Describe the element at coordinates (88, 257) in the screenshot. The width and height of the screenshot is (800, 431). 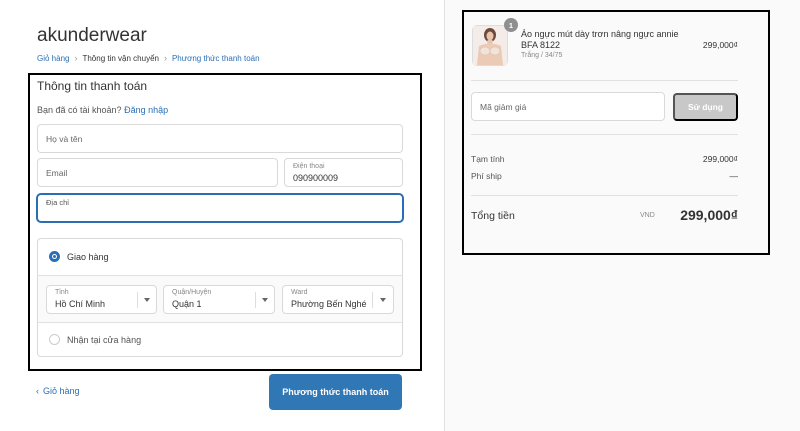
I see `delivery-label: Giao hàng` at that location.